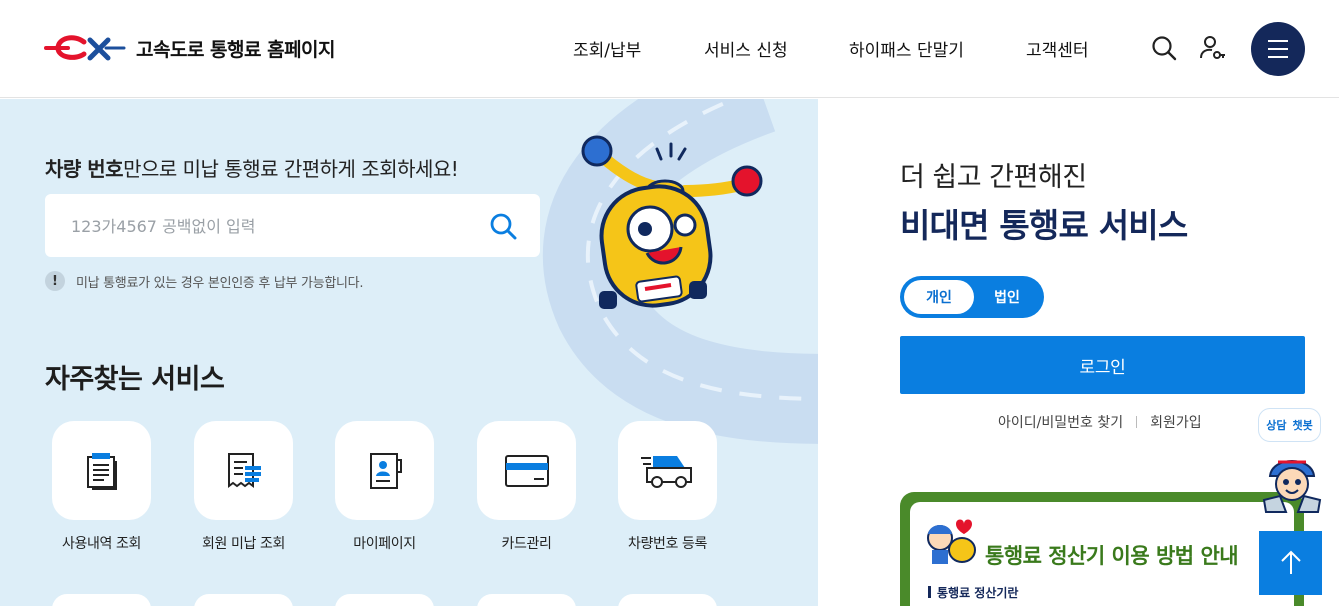 The height and width of the screenshot is (606, 1339). Describe the element at coordinates (973, 592) in the screenshot. I see `banner-subtitle: 통행료 정산기란` at that location.